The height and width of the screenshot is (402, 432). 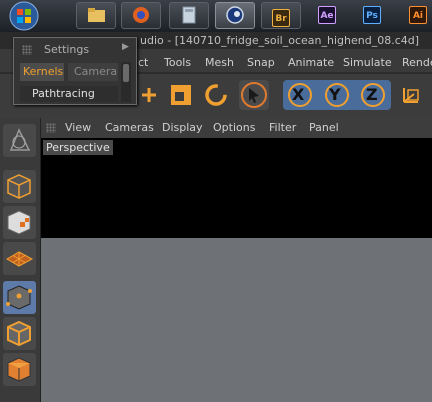 I want to click on model-mode-icon, so click(x=20, y=139).